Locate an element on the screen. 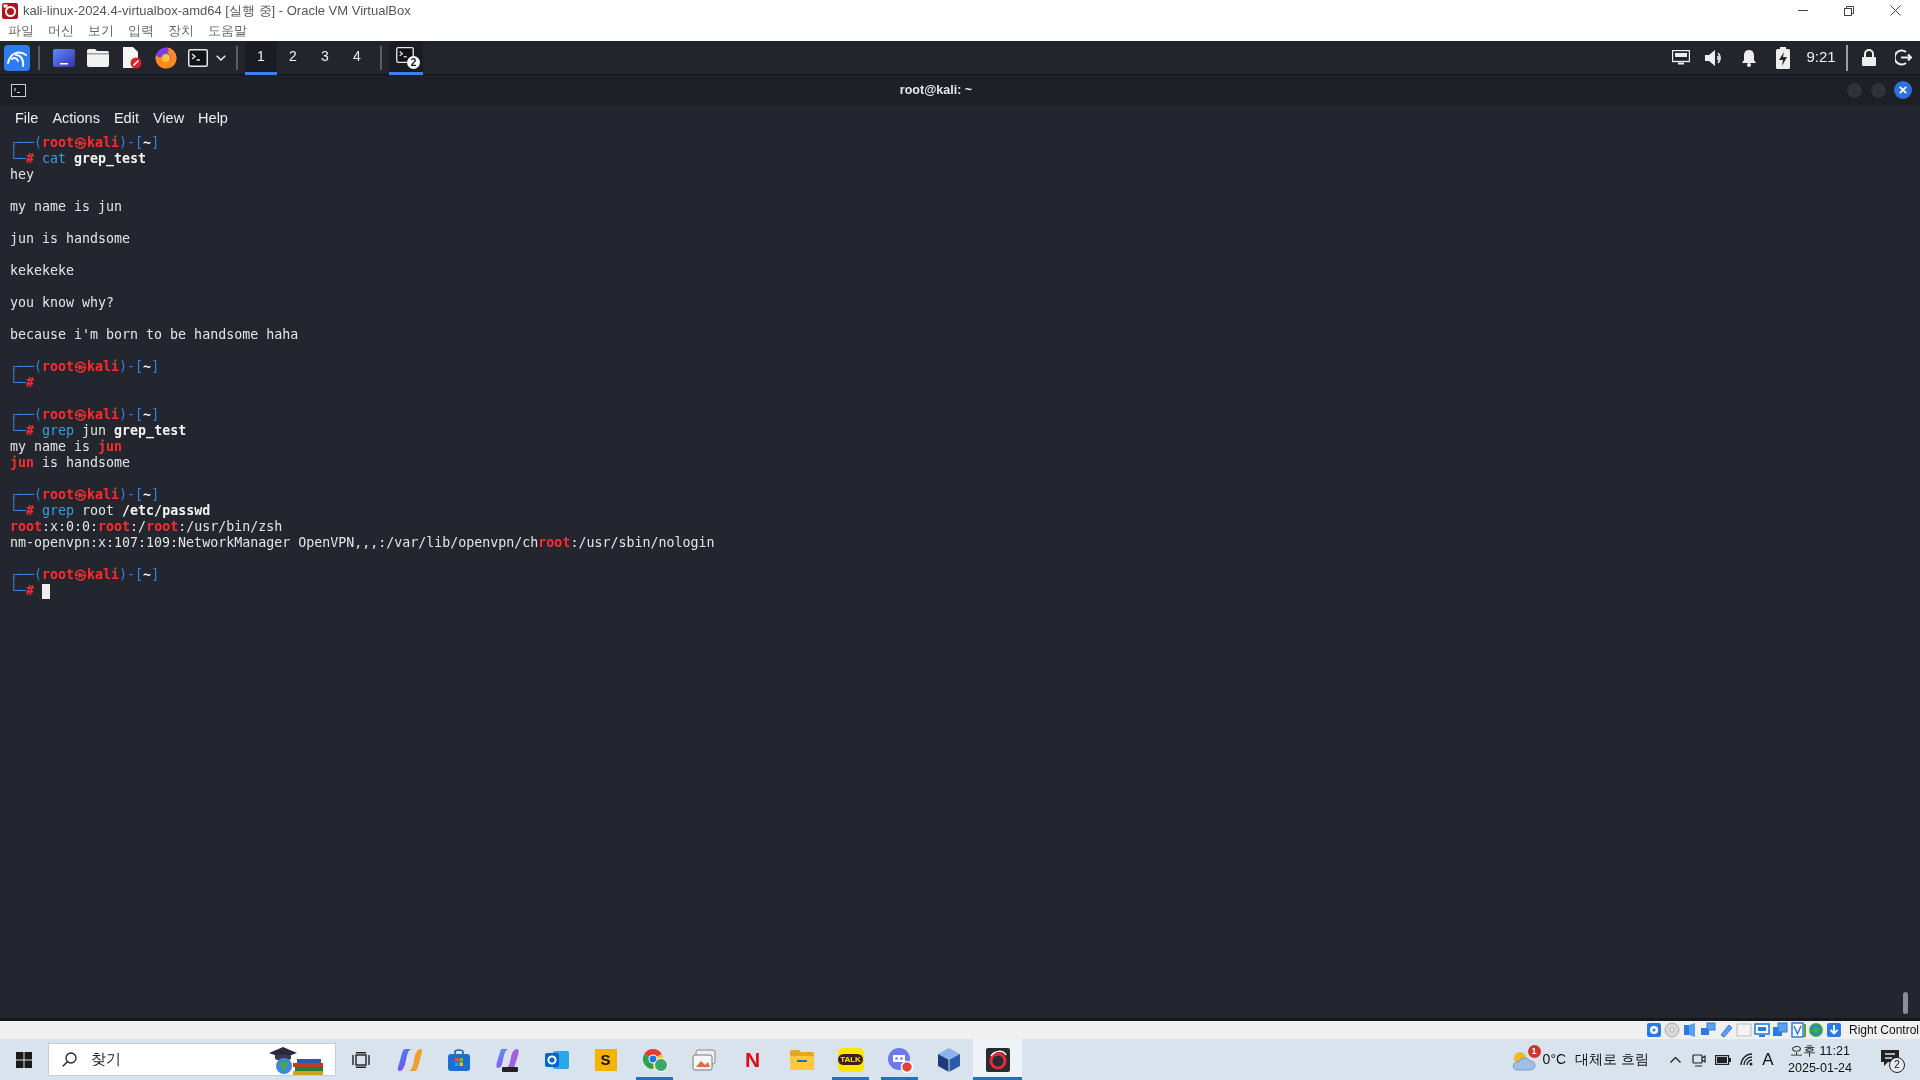 The width and height of the screenshot is (1920, 1080). logo-tile-icon is located at coordinates (17, 57).